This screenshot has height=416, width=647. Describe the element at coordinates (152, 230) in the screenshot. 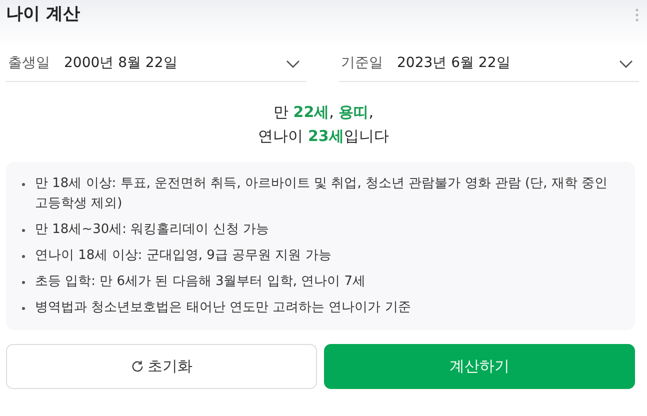

I see `note-text: 만 18세~30세: 워킹홀리데이 신청 가능` at that location.